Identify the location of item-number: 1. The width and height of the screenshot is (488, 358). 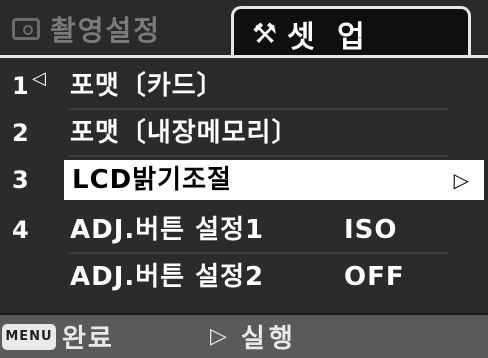
(20, 86).